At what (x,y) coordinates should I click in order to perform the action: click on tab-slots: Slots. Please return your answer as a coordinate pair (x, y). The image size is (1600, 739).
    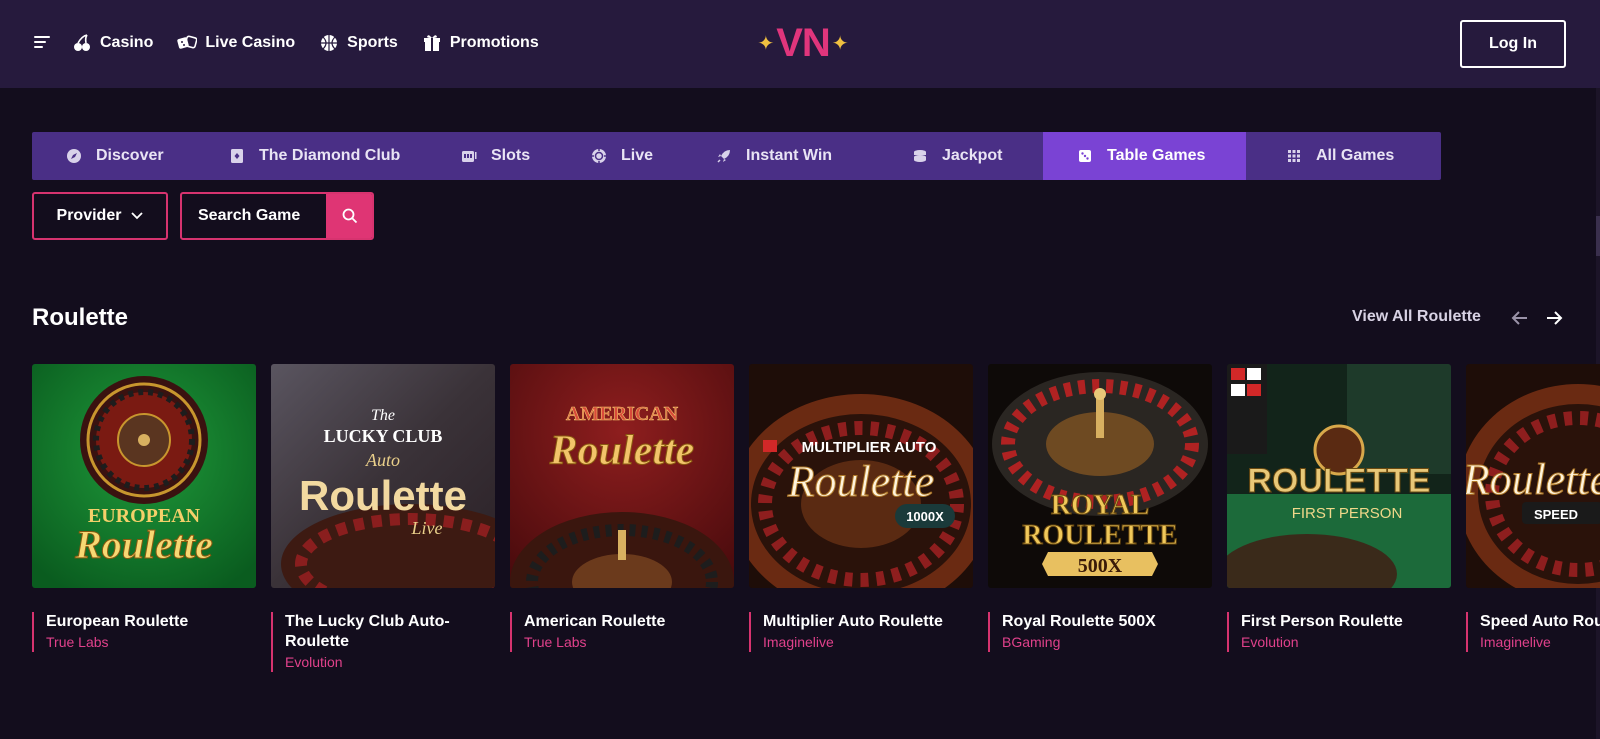
    Looking at the image, I should click on (503, 156).